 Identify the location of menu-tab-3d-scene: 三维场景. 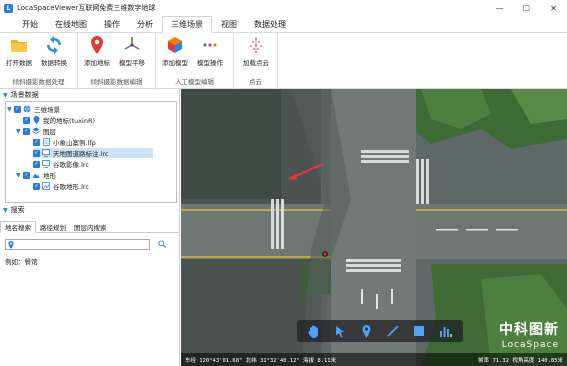
(187, 24).